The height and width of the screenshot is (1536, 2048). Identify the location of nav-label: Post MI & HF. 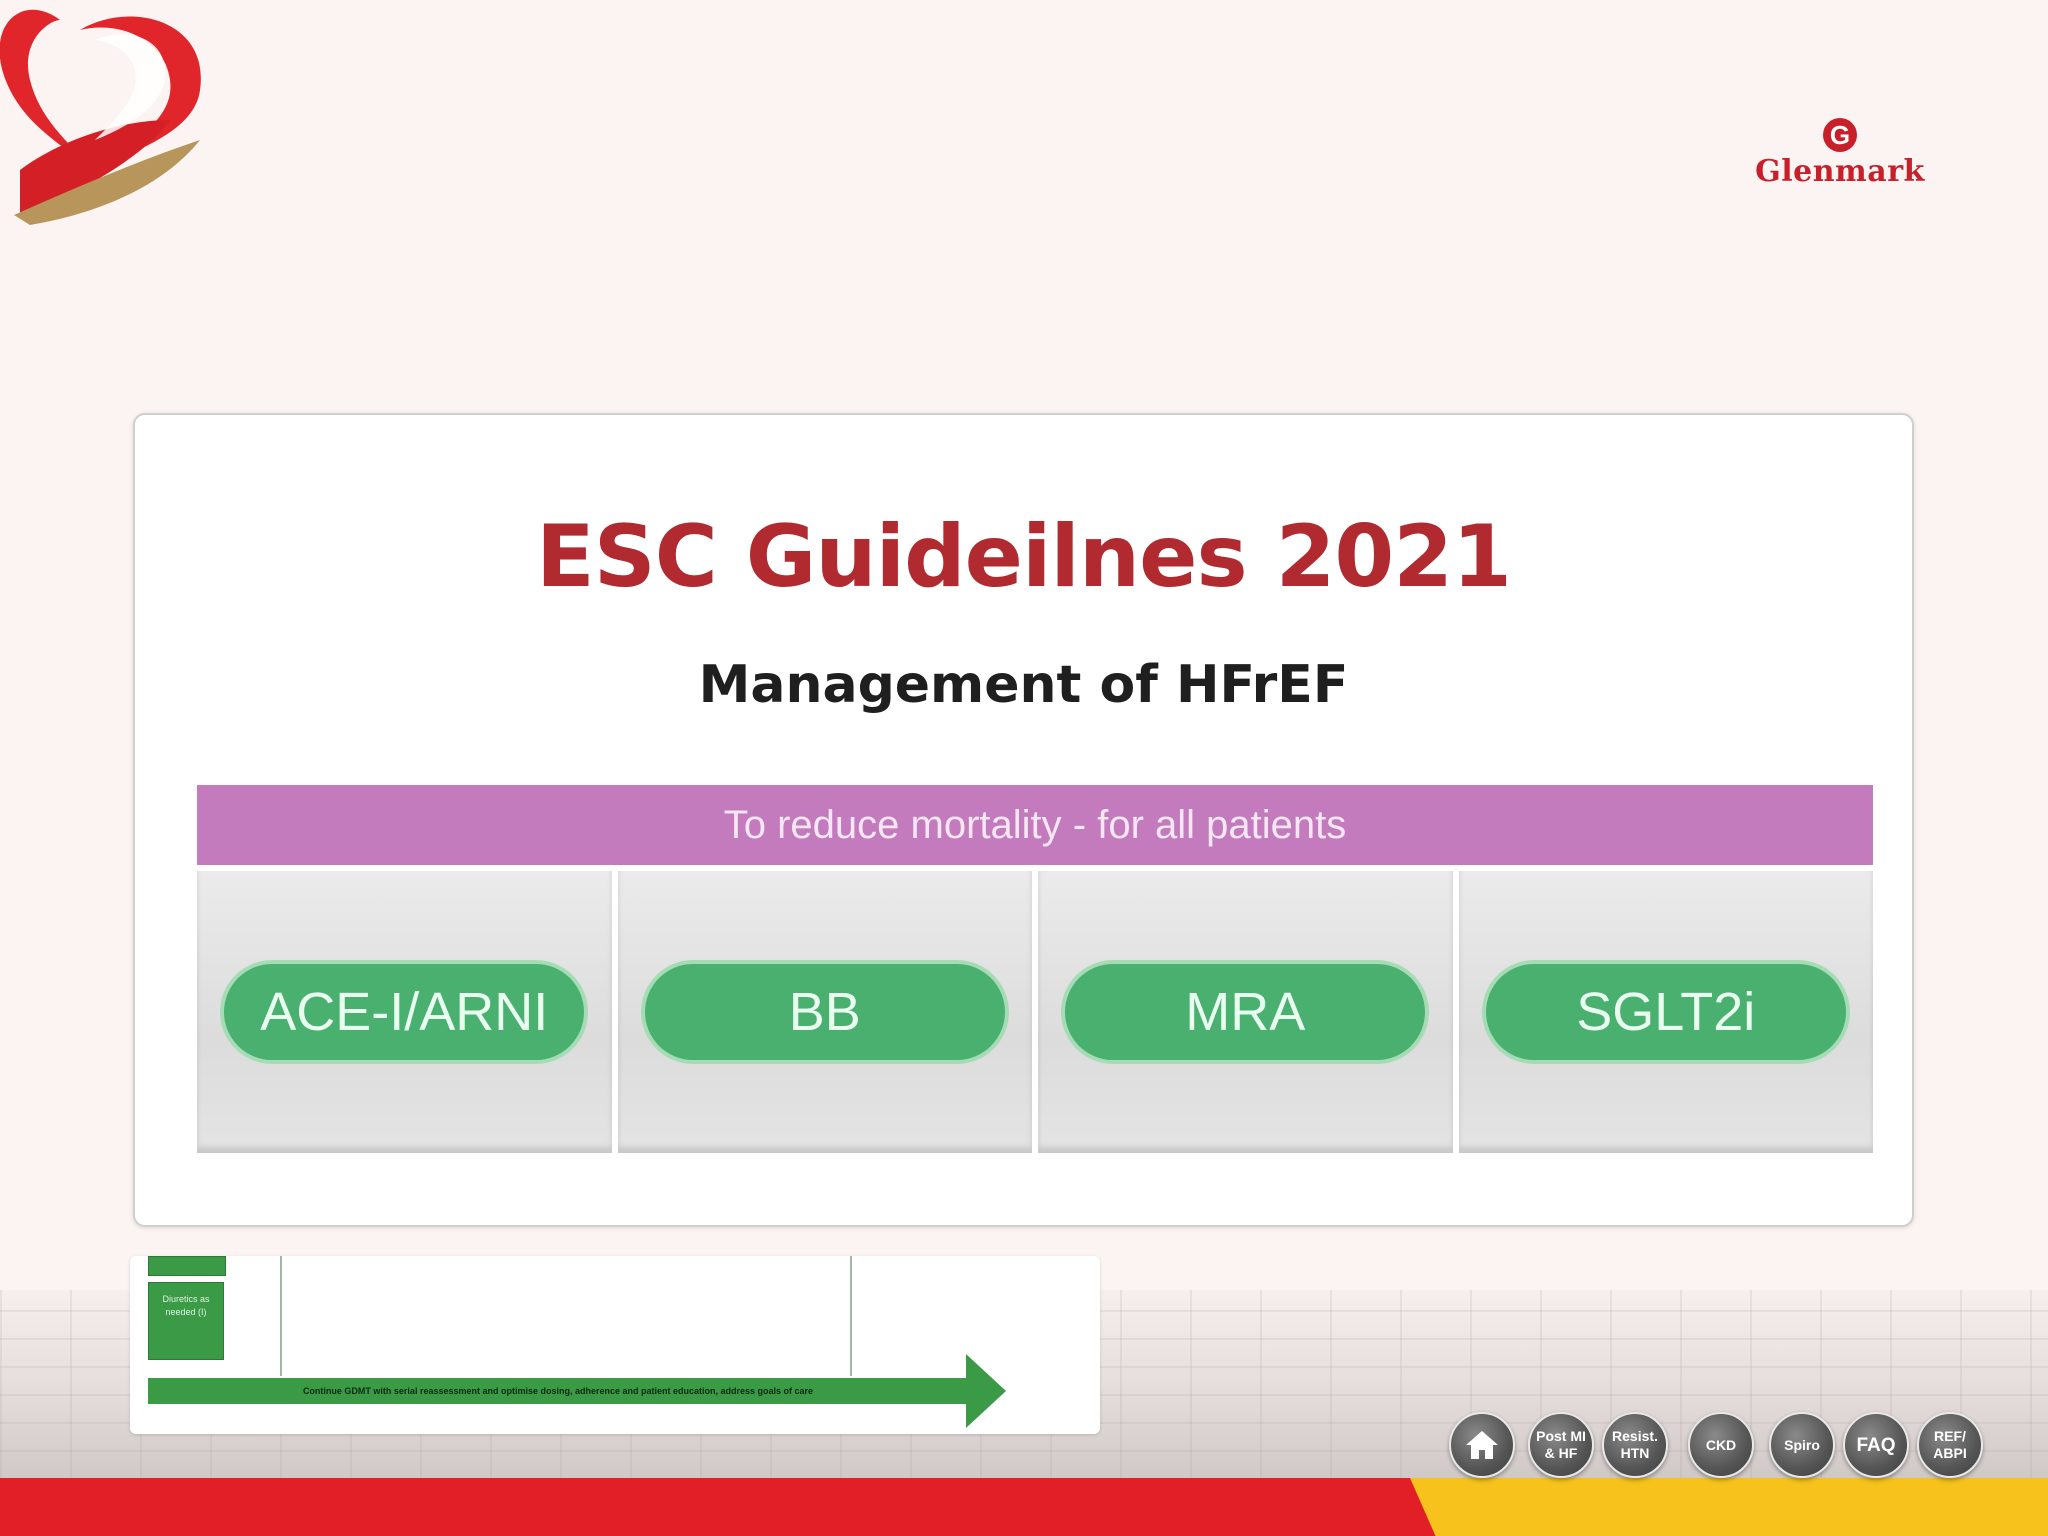
(1561, 1444).